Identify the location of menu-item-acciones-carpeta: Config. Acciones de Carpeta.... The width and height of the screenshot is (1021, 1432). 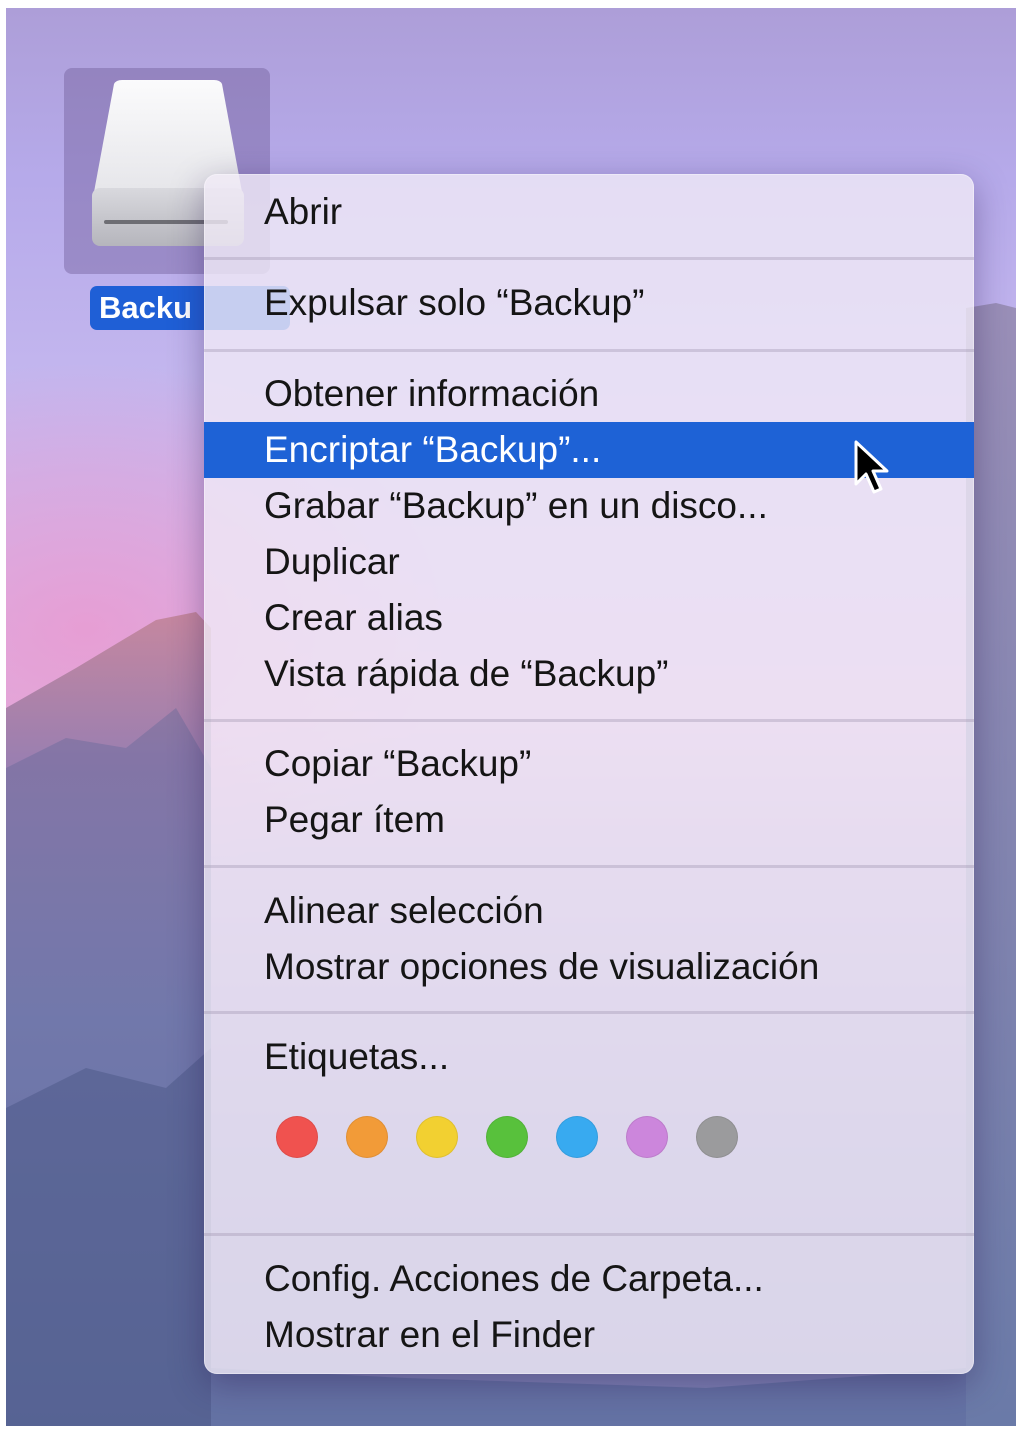
(589, 1279).